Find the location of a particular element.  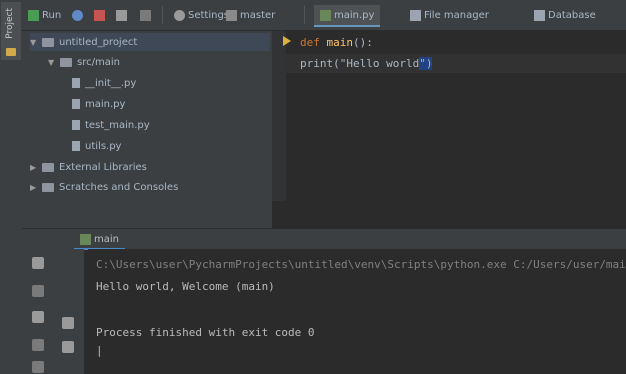

tree-external-libraries: ▶ External Libraries is located at coordinates (88, 167).